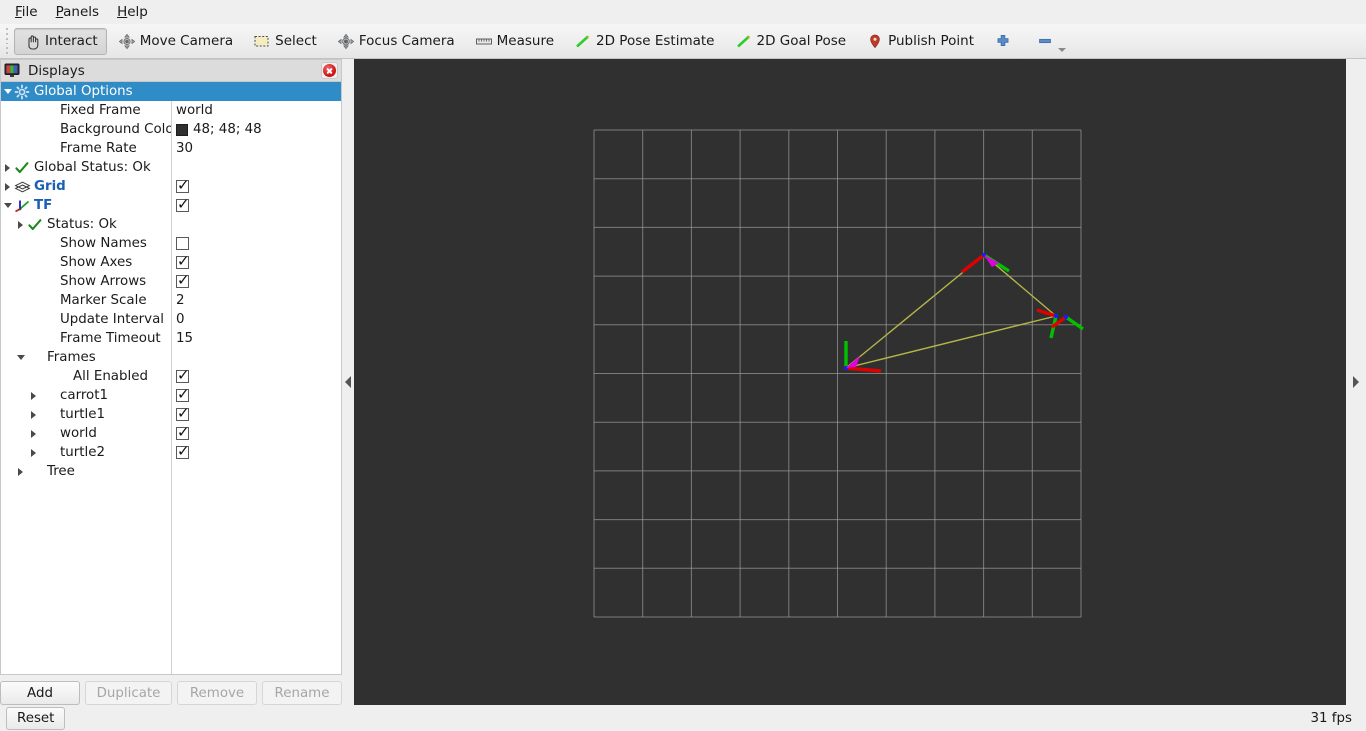  Describe the element at coordinates (1056, 316) in the screenshot. I see `tf-origin-turtle2` at that location.